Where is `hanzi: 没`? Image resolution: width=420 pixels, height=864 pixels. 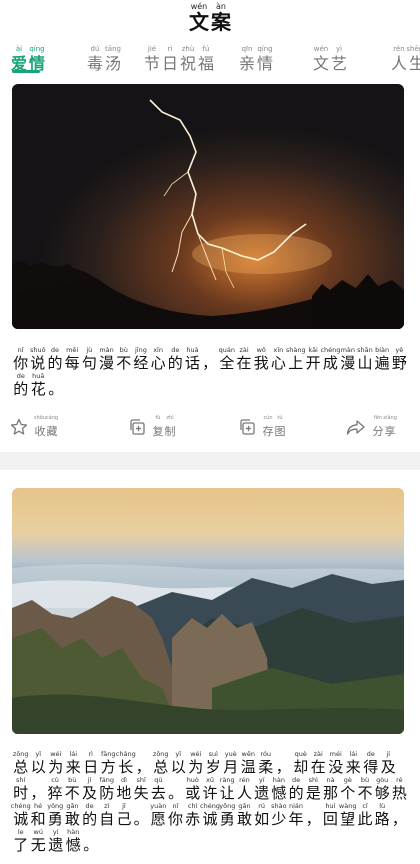
hanzi: 没 is located at coordinates (336, 767).